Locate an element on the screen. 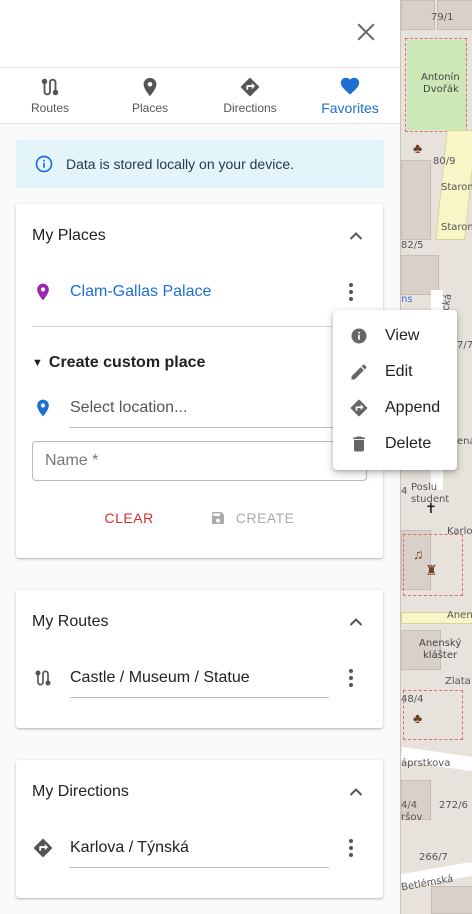  tab-label: Directions is located at coordinates (250, 108).